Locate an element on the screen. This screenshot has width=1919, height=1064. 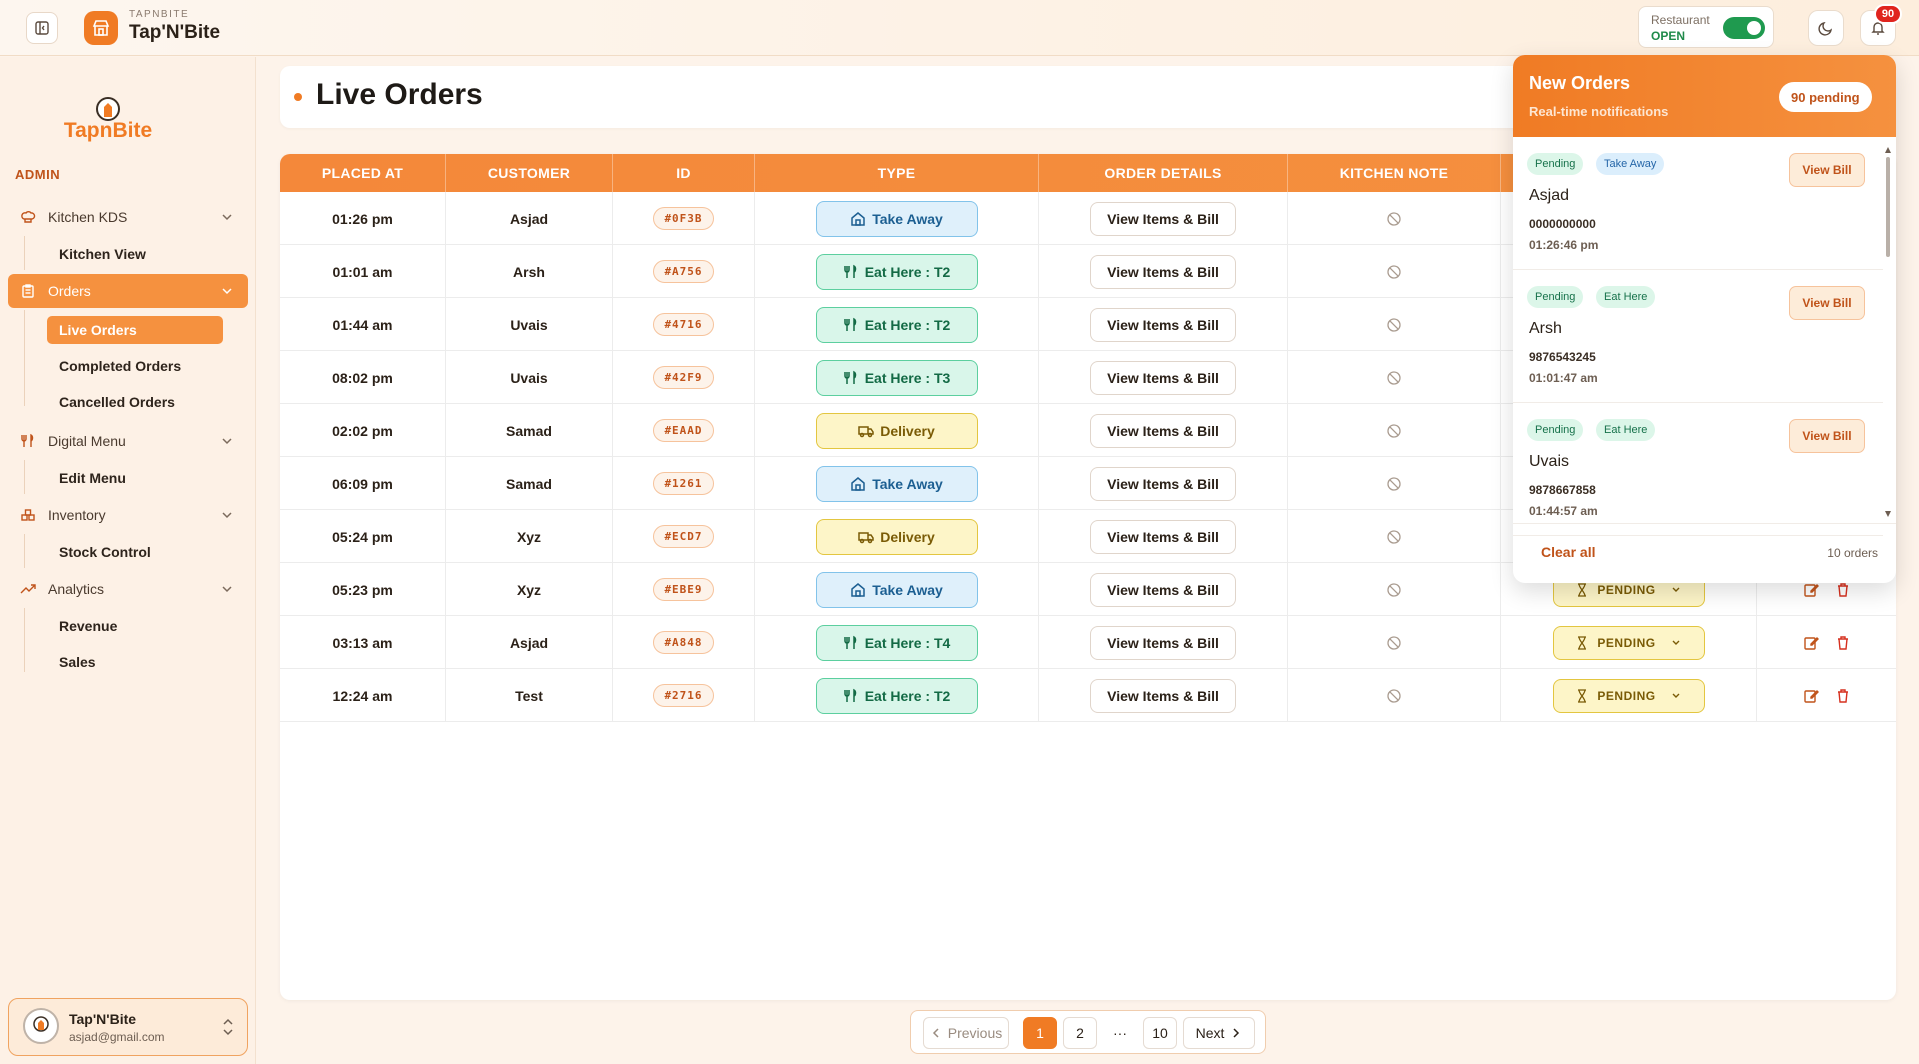
id-cell: #4716 is located at coordinates (684, 324).